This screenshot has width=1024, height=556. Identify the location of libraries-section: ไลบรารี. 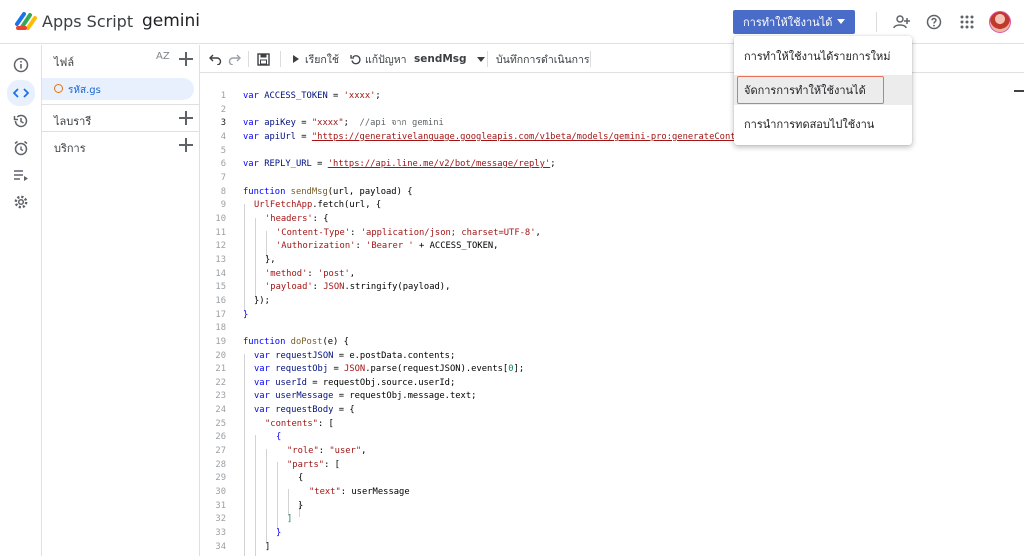
(121, 117).